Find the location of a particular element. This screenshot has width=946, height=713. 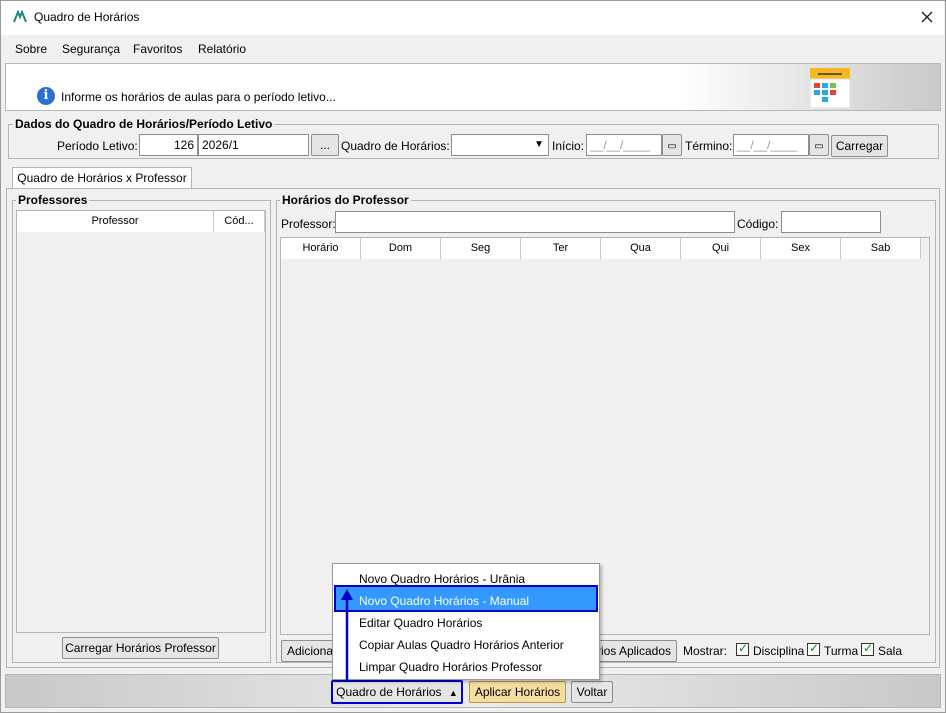

sala-checkbox is located at coordinates (867, 650).